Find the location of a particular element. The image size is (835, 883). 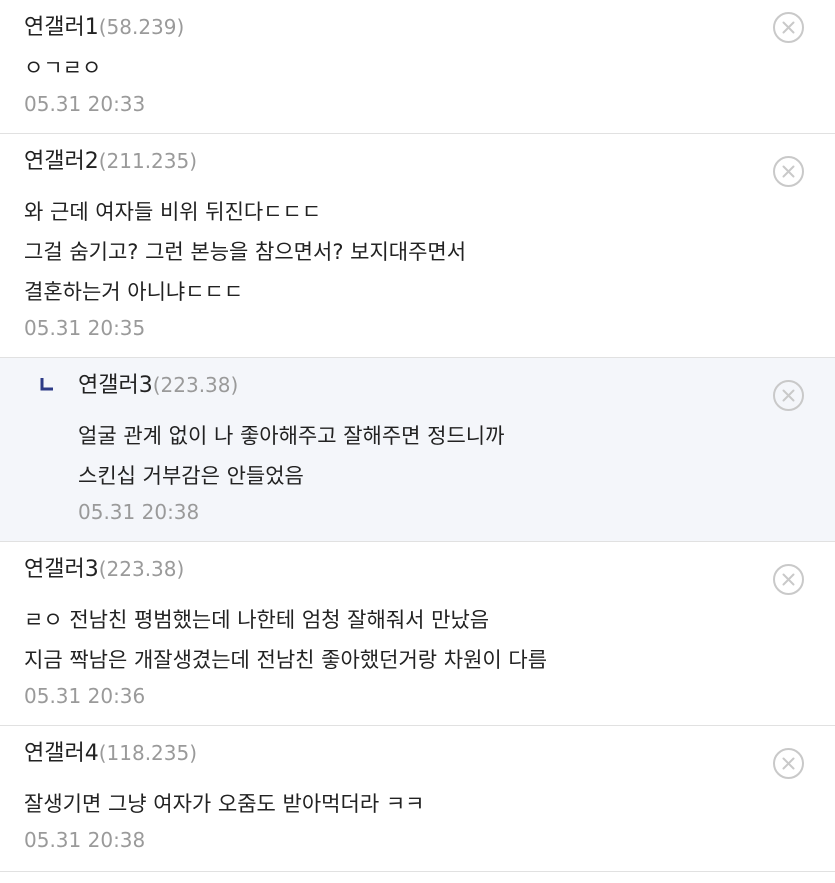

comment-date: 05.31 20:36 is located at coordinates (85, 696).